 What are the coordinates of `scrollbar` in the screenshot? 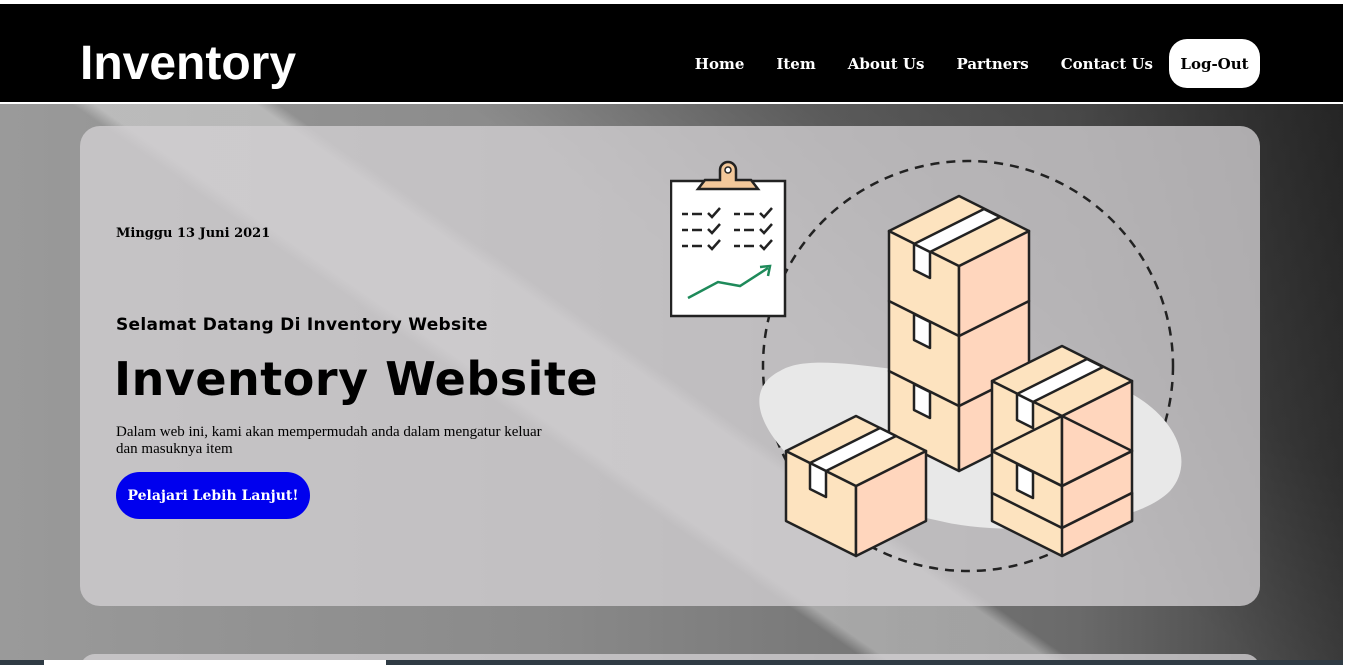 It's located at (1345, 332).